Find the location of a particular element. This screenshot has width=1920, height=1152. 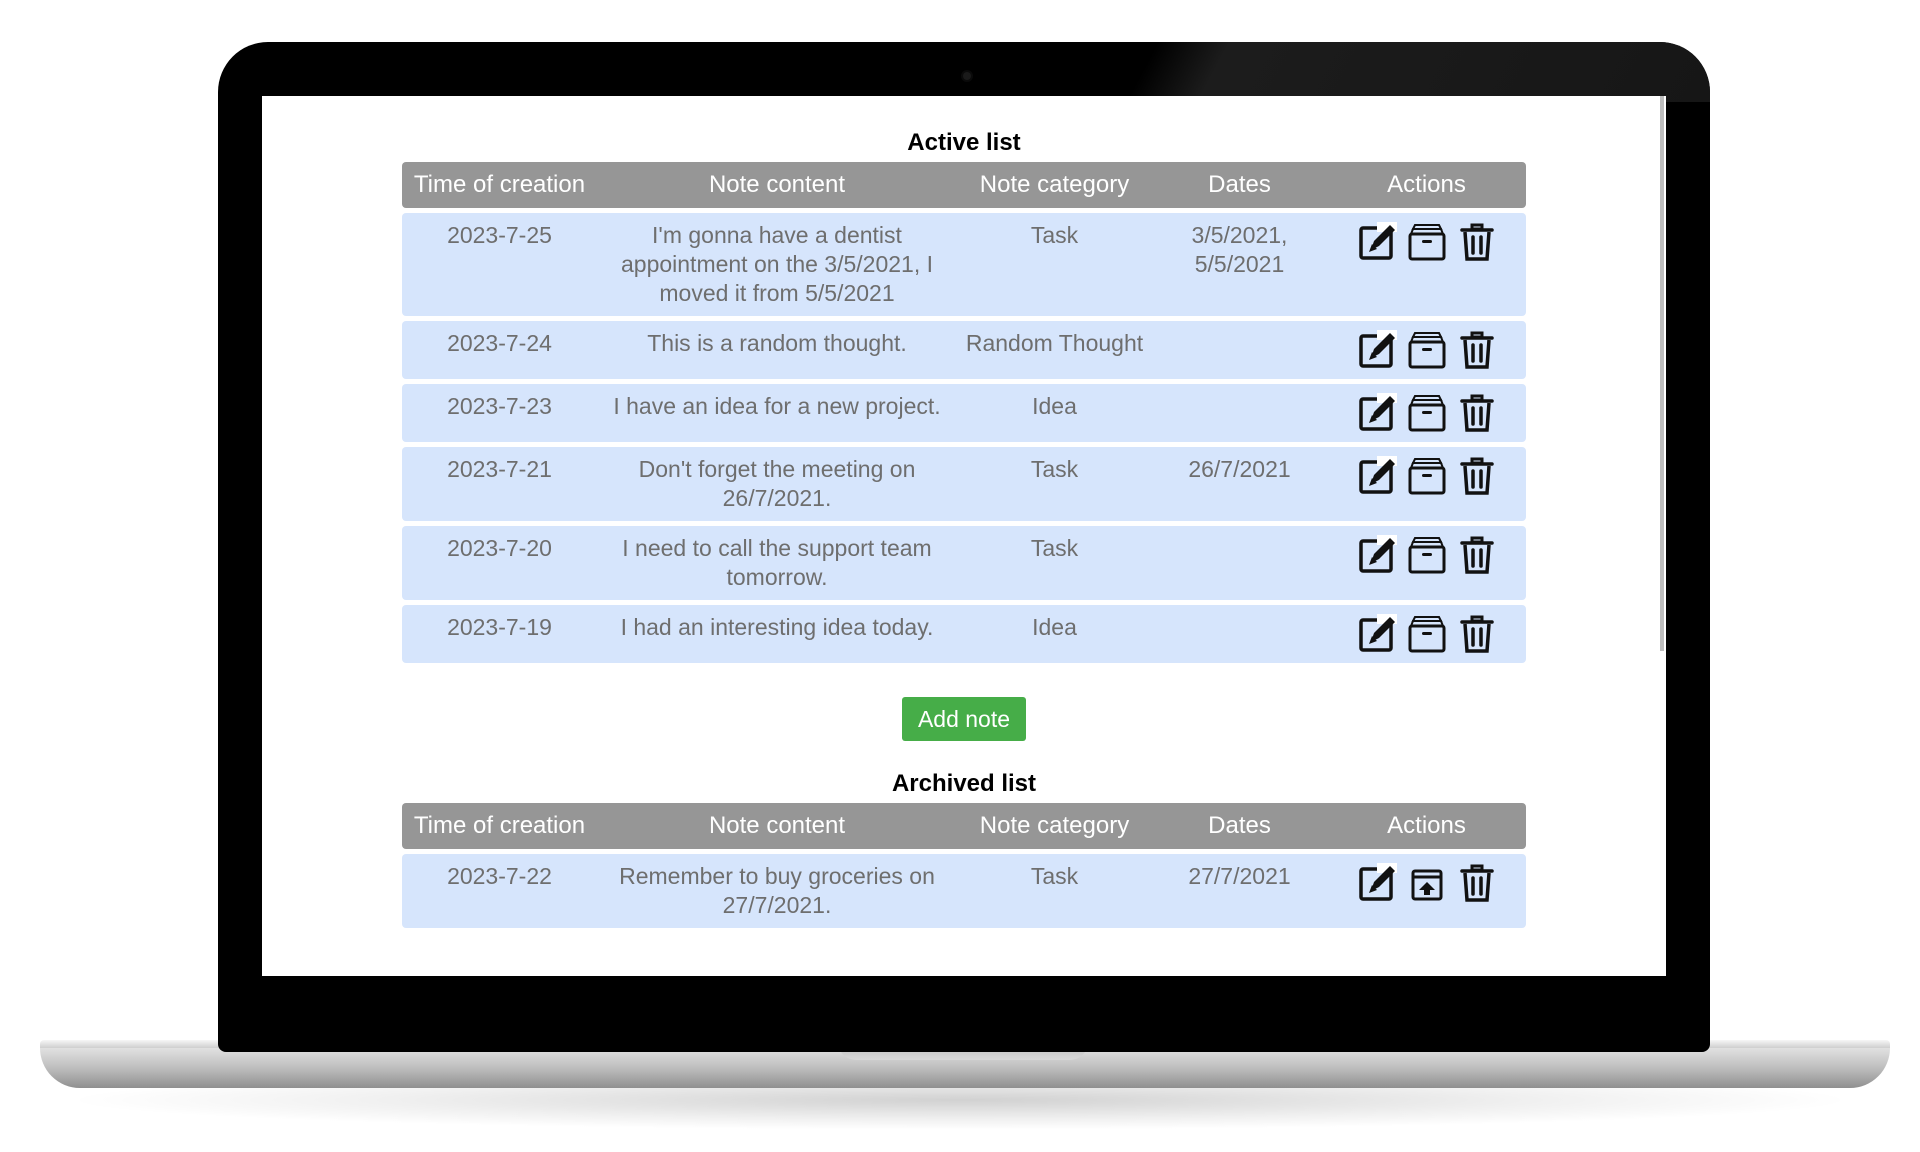

cell-content: I have an idea for a new project. is located at coordinates (777, 406).